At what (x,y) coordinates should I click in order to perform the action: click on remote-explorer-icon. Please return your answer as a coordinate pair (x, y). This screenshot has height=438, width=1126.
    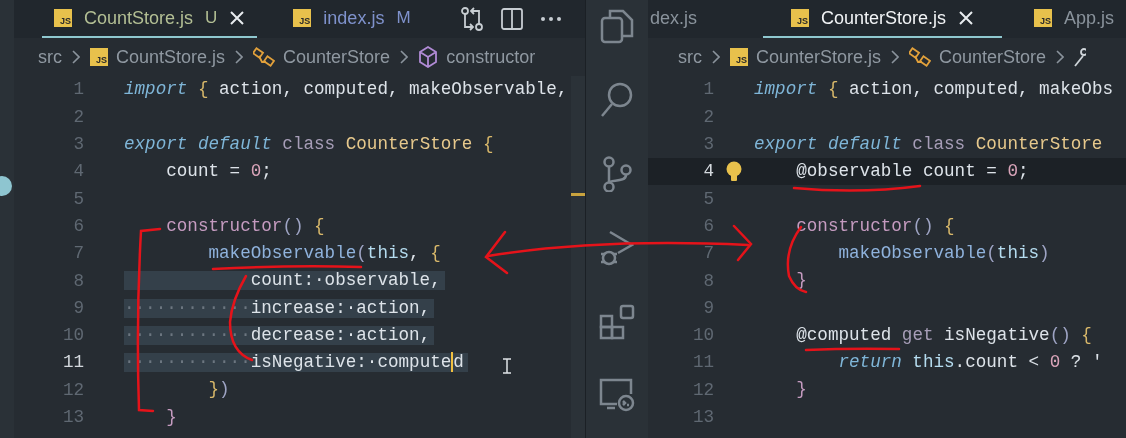
    Looking at the image, I should click on (617, 395).